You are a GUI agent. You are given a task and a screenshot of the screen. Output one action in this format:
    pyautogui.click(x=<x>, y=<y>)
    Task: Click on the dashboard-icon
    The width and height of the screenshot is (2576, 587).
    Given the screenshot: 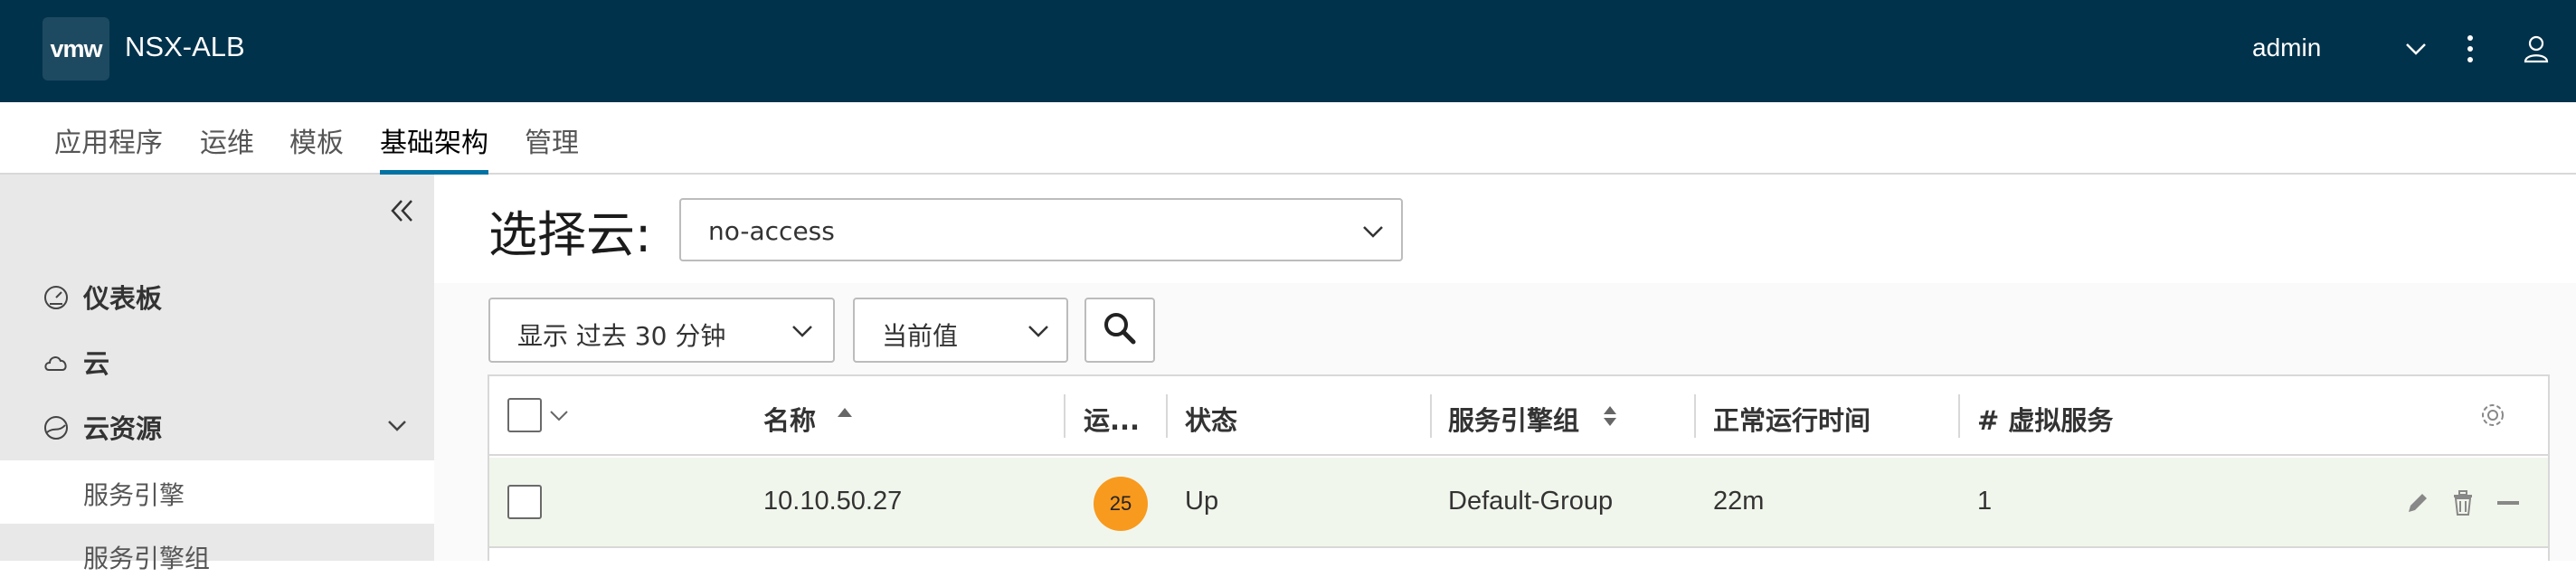 What is the action you would take?
    pyautogui.click(x=57, y=297)
    